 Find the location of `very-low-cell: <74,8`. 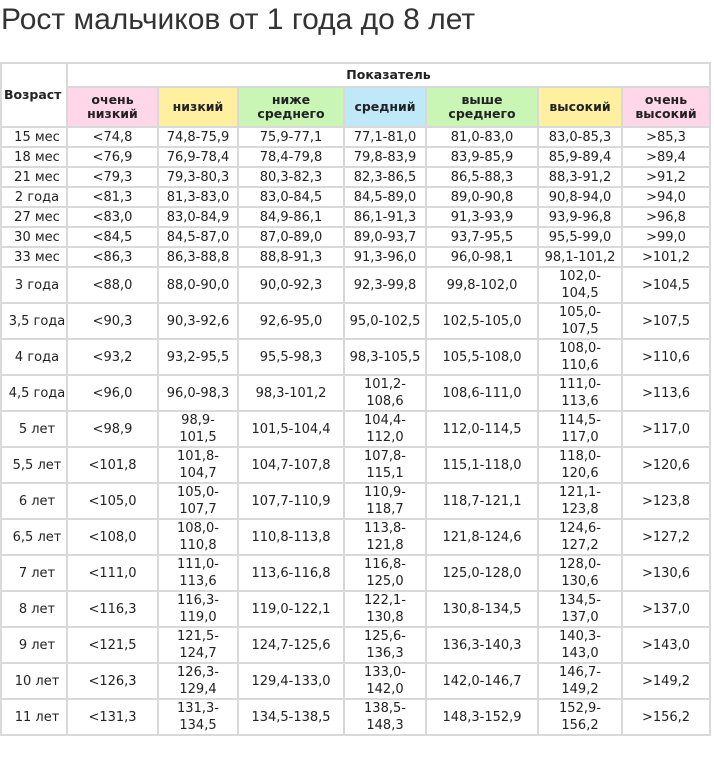

very-low-cell: <74,8 is located at coordinates (112, 137).